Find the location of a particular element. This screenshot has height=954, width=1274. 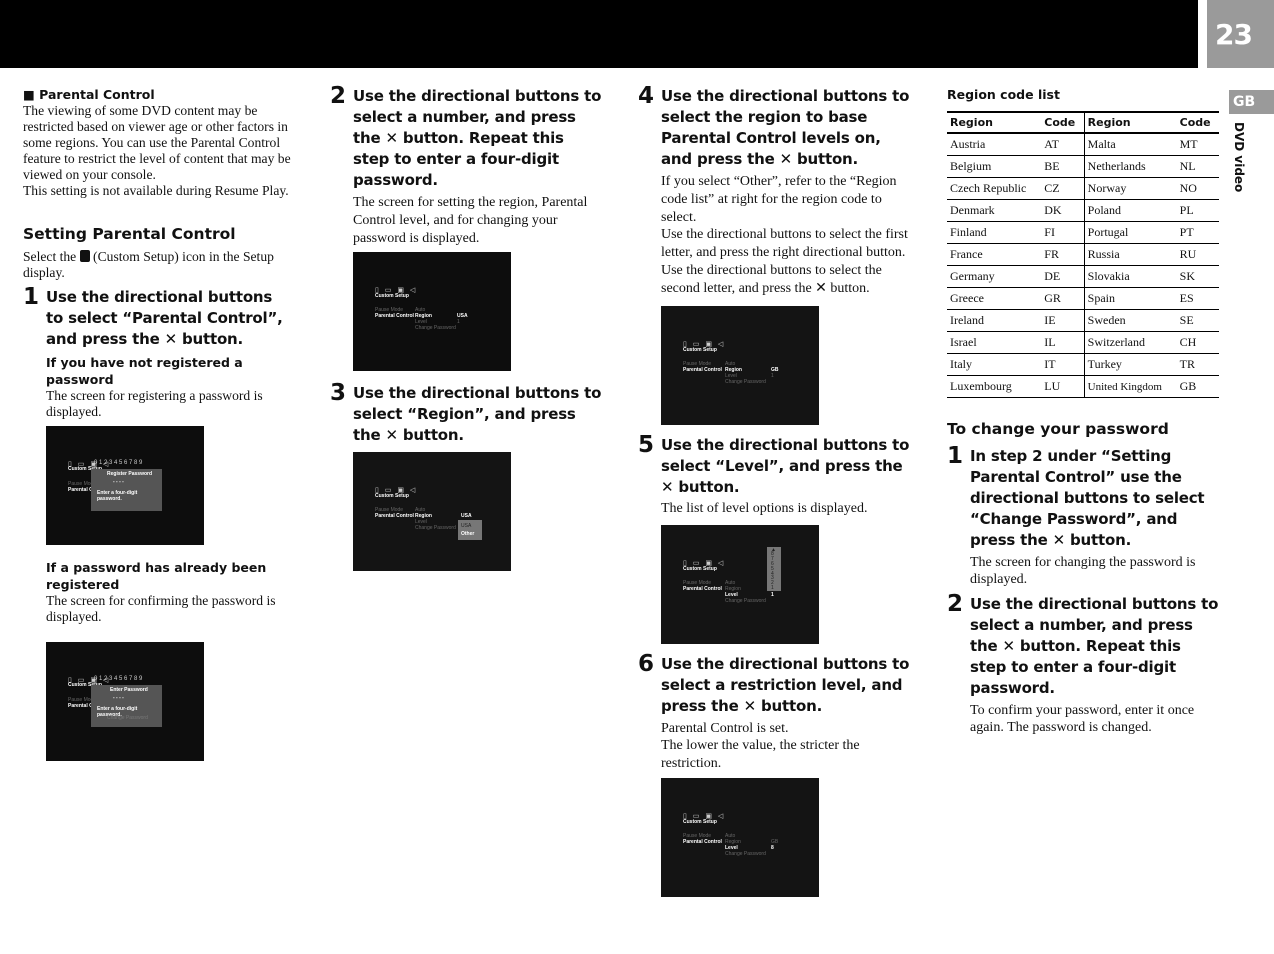

header-bar is located at coordinates (599, 34).